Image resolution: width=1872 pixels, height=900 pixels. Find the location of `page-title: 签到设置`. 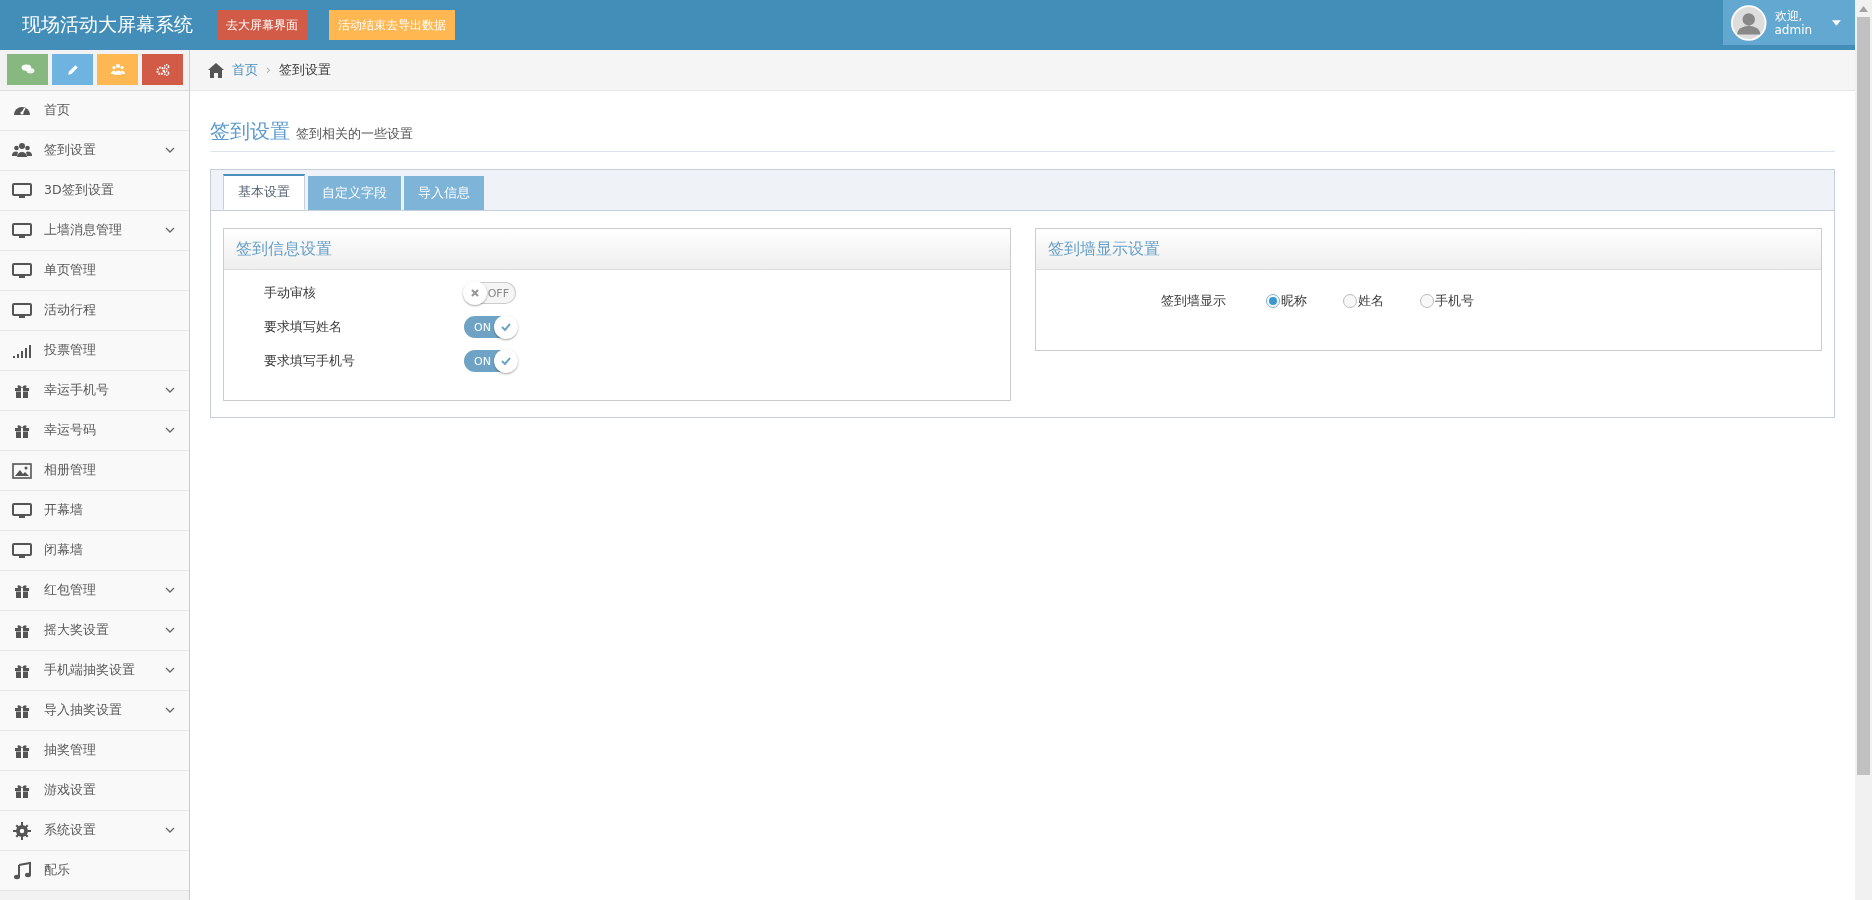

page-title: 签到设置 is located at coordinates (250, 131).